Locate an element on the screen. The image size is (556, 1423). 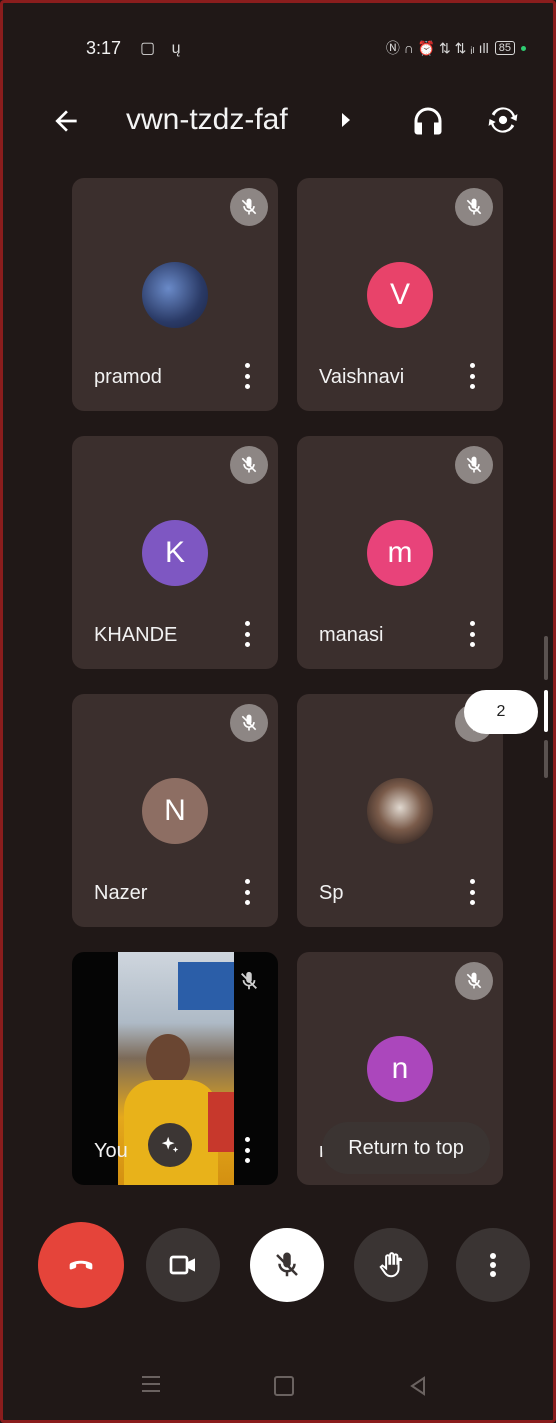
home-icon is located at coordinates (284, 1386).